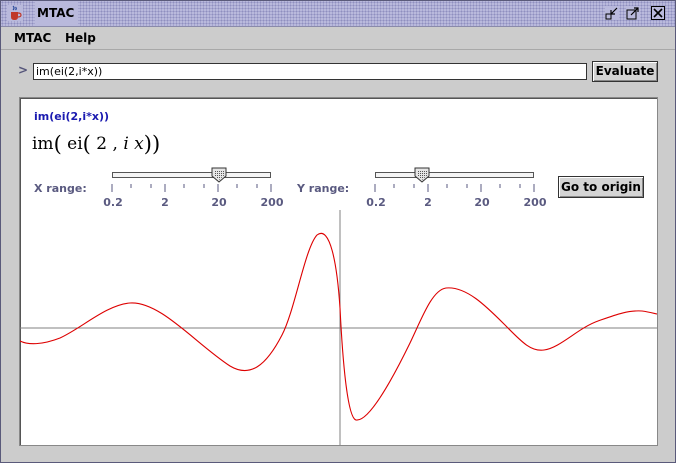 This screenshot has height=463, width=676. I want to click on x-tick-label: 0.2, so click(113, 202).